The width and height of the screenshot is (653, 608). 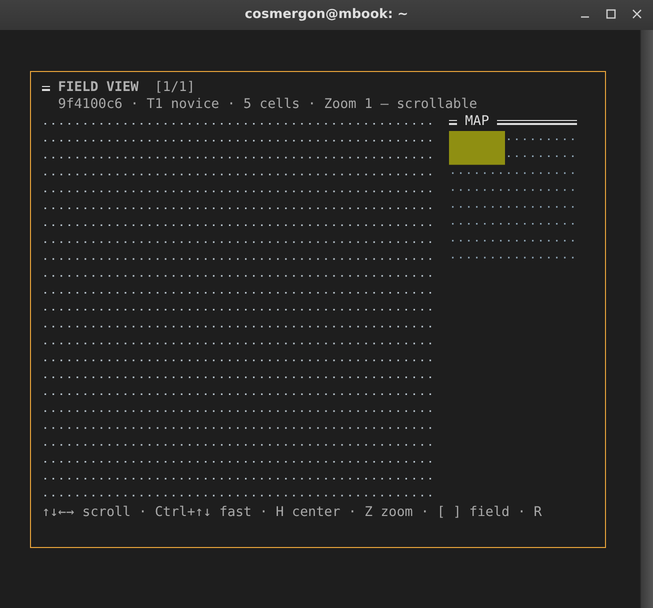 What do you see at coordinates (292, 513) in the screenshot?
I see `key-hints: ↑↓←→ scroll · Ctrl+↑↓ fast · H center · Z zoom · [ ] field · R` at bounding box center [292, 513].